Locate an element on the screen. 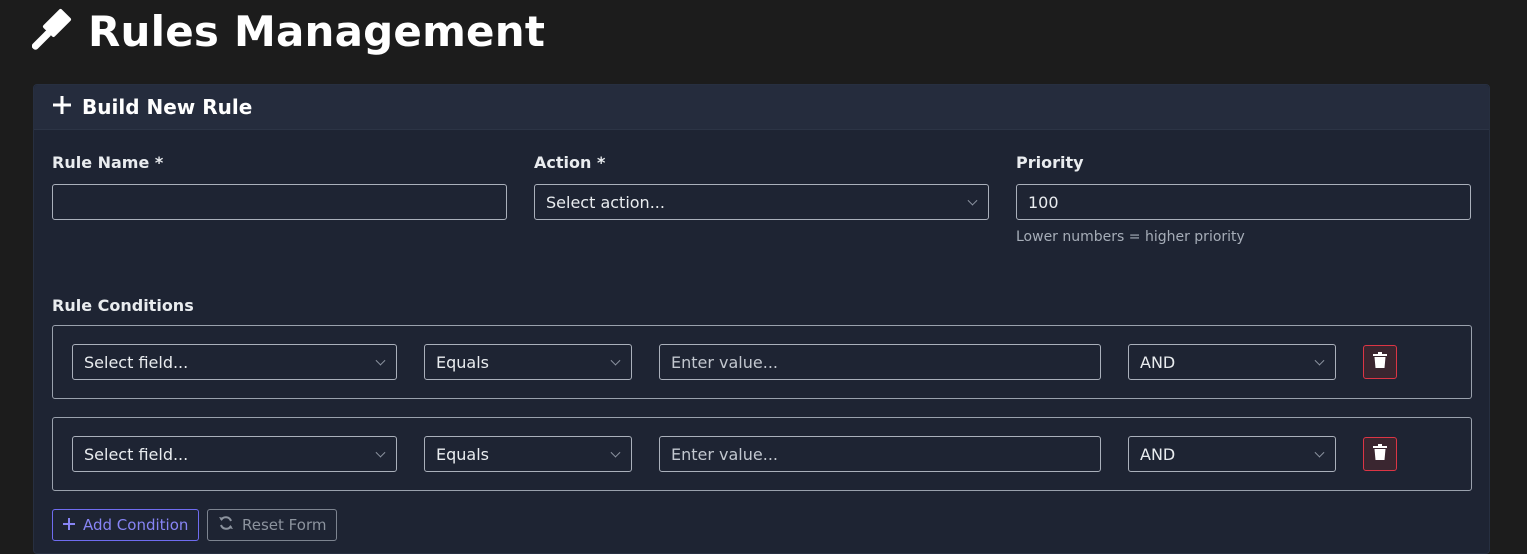 The image size is (1527, 554). priority-value: 100 is located at coordinates (1043, 202).